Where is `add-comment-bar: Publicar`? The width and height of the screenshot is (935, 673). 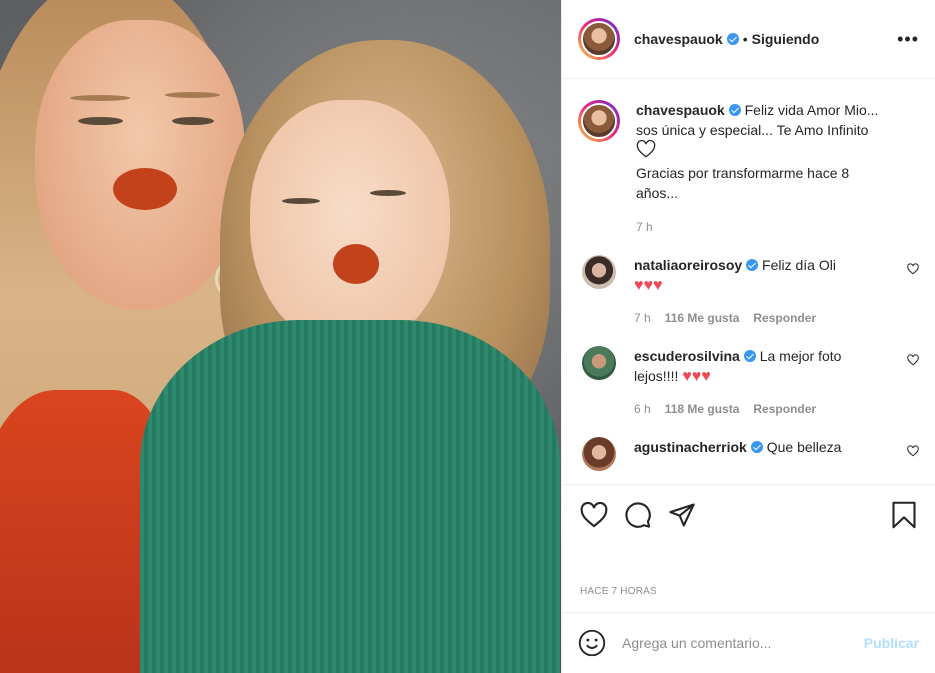 add-comment-bar: Publicar is located at coordinates (748, 642).